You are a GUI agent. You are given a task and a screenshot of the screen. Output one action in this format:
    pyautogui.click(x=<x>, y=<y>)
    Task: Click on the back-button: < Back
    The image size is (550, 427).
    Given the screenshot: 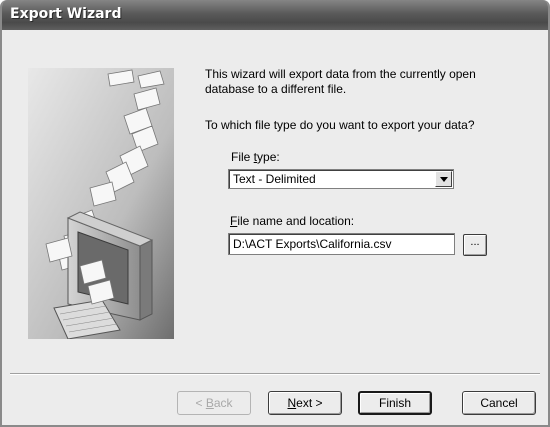 What is the action you would take?
    pyautogui.click(x=214, y=403)
    